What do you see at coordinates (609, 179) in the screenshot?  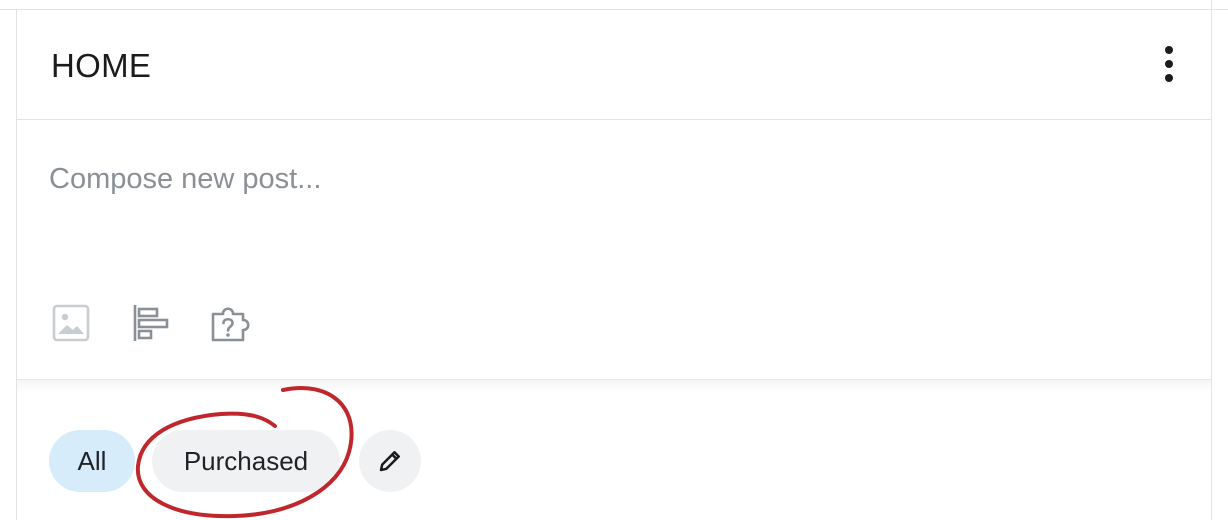 I see `compose-post-input` at bounding box center [609, 179].